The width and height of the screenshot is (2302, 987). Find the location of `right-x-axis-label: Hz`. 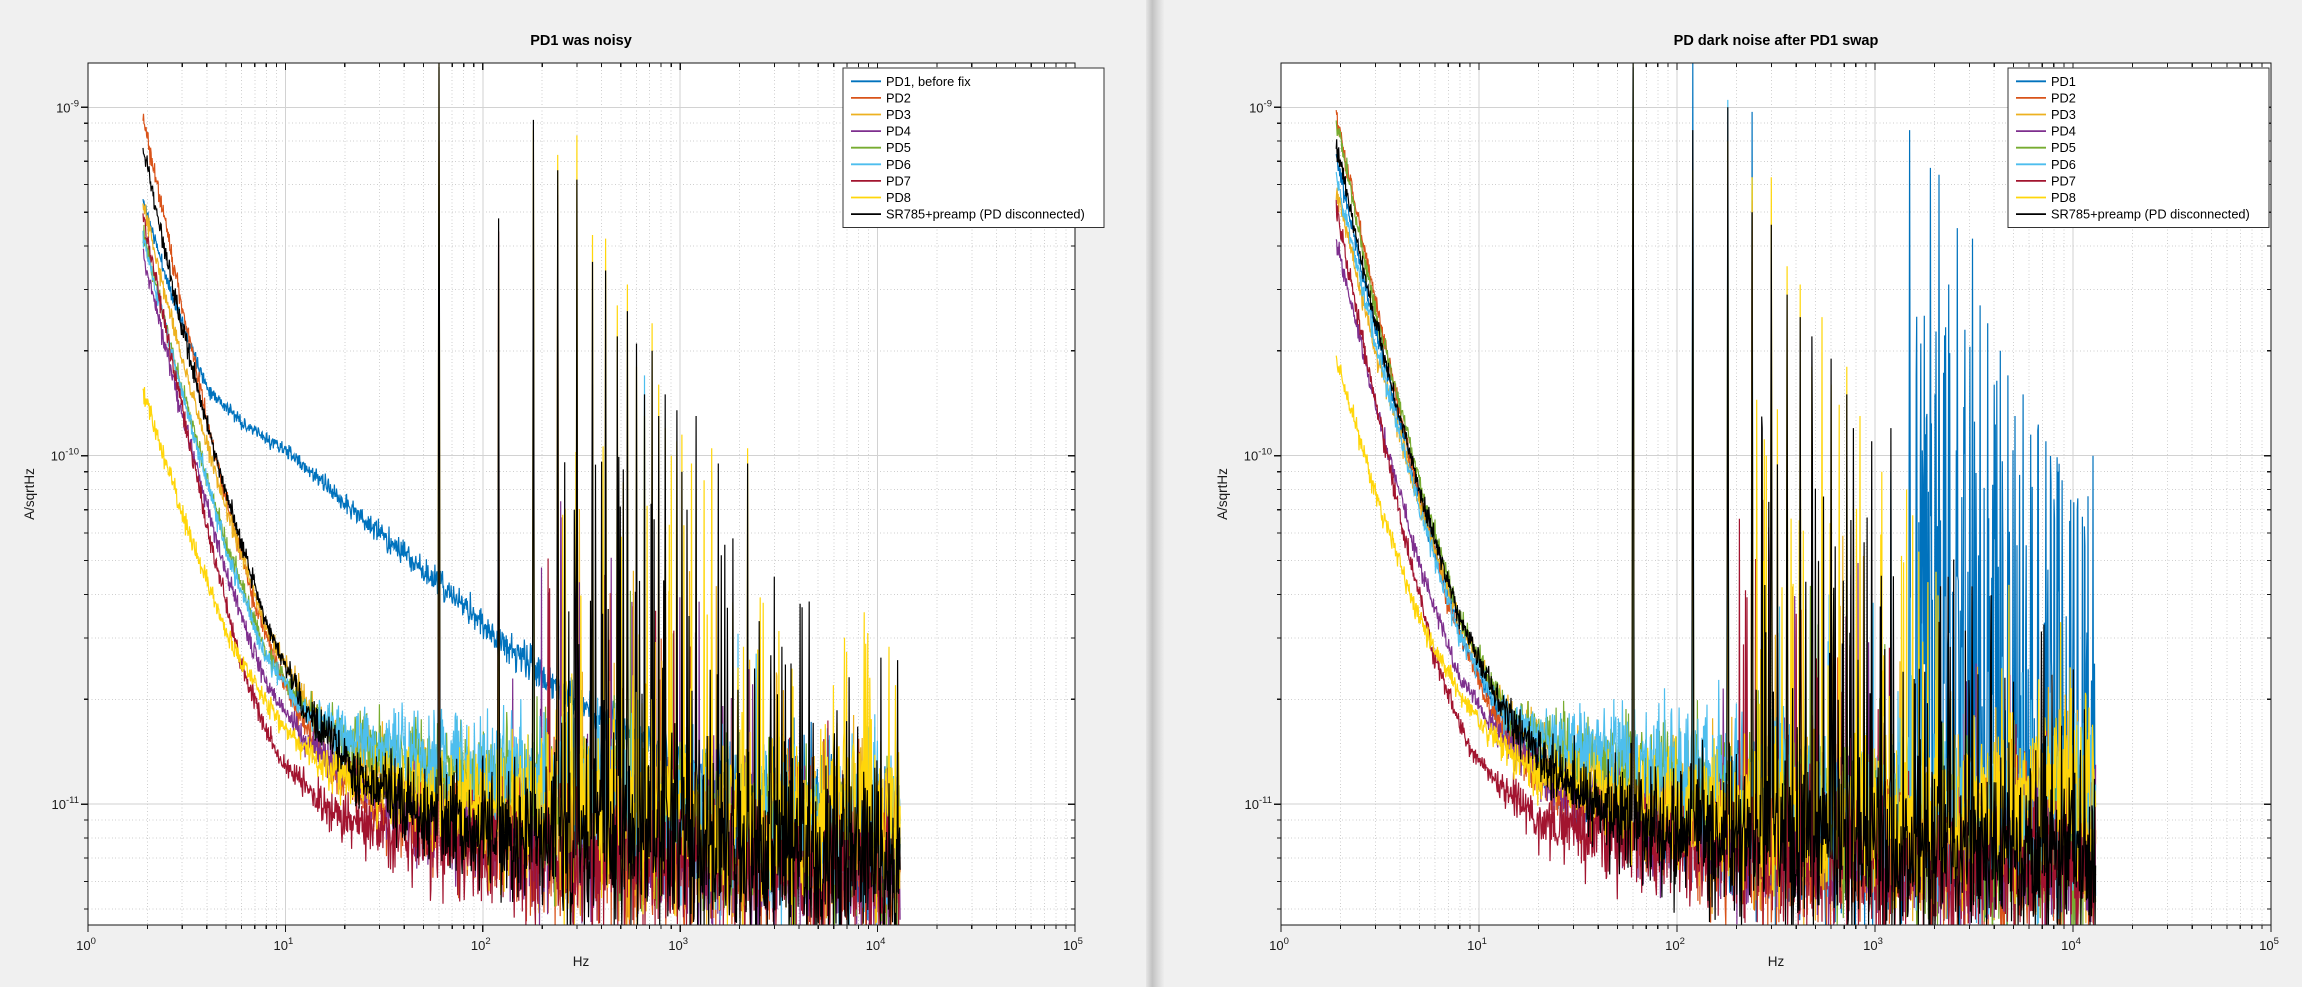

right-x-axis-label: Hz is located at coordinates (1776, 961).